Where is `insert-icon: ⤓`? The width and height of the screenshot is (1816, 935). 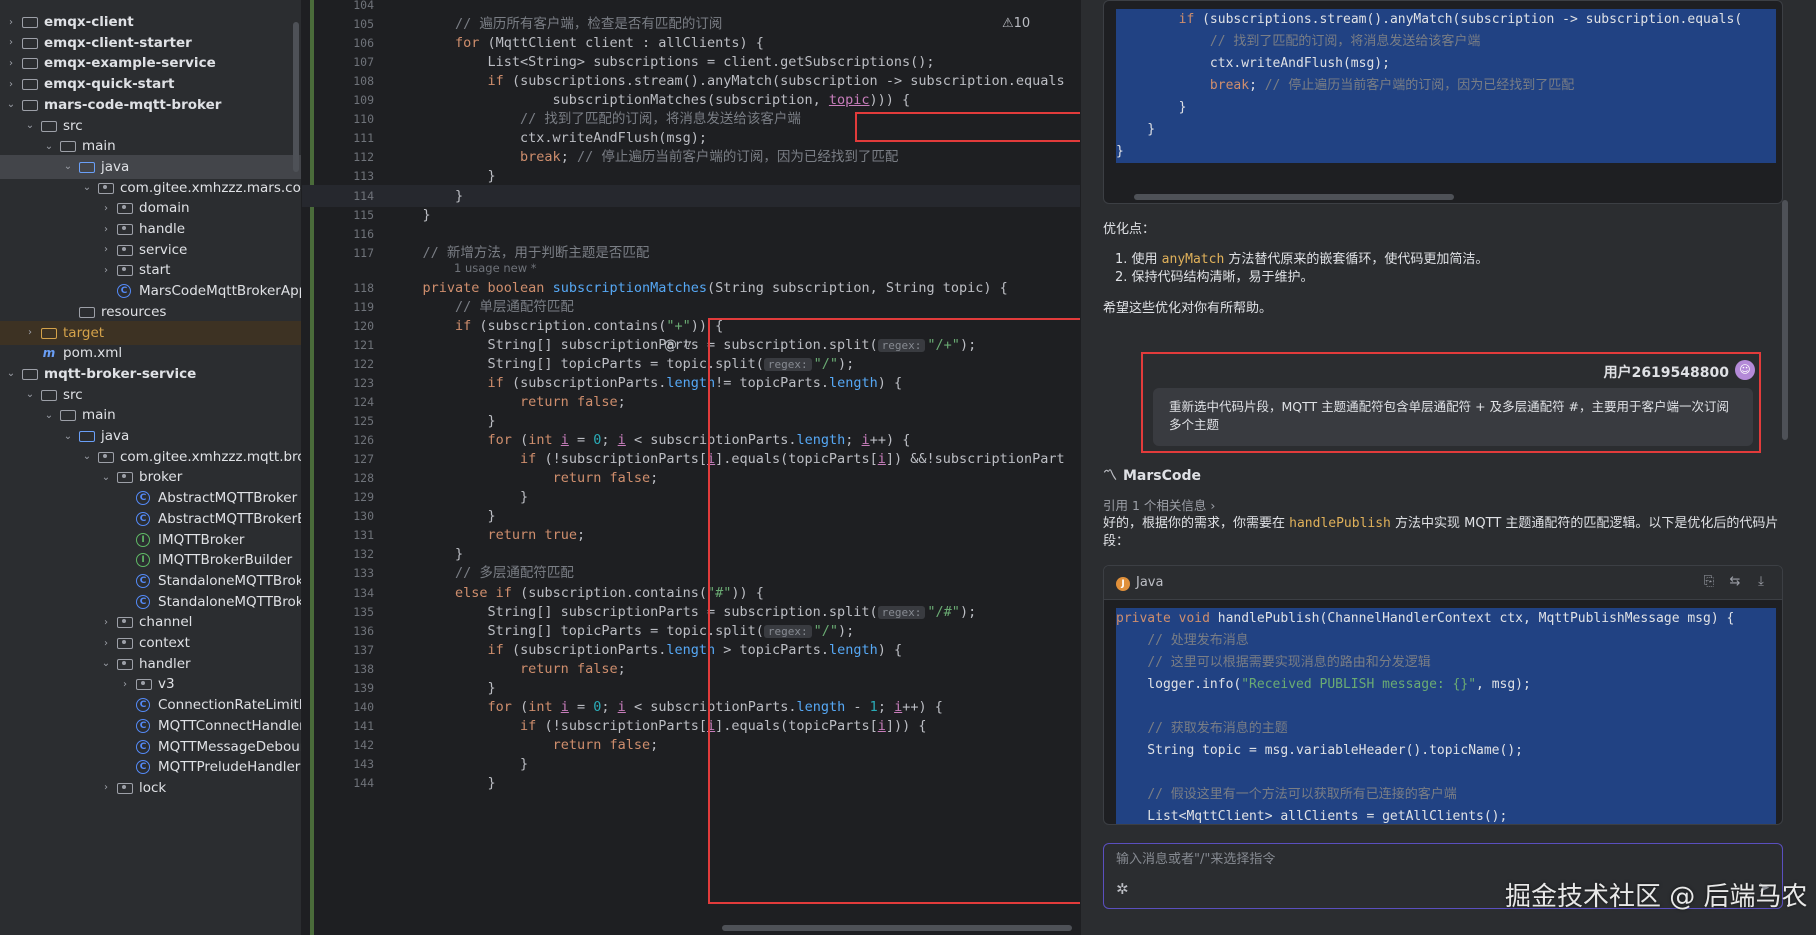
insert-icon: ⤓ is located at coordinates (1761, 583).